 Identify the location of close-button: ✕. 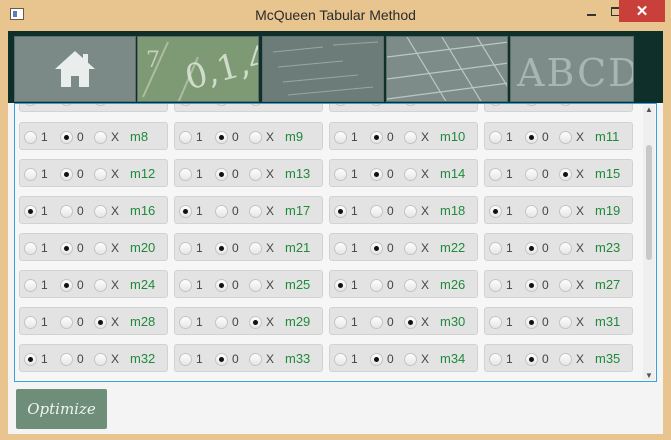
(642, 11).